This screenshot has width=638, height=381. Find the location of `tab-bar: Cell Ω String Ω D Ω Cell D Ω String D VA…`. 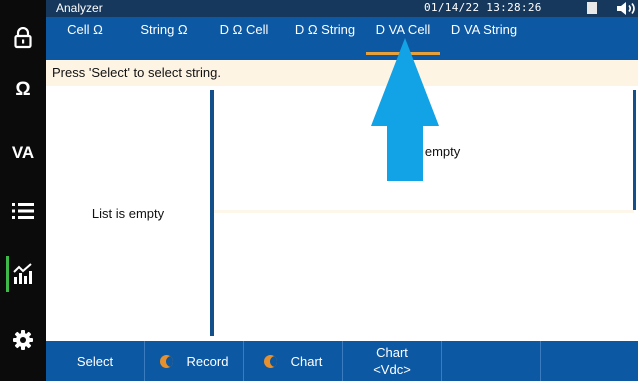

tab-bar: Cell Ω String Ω D Ω Cell D Ω String D VA… is located at coordinates (342, 38).